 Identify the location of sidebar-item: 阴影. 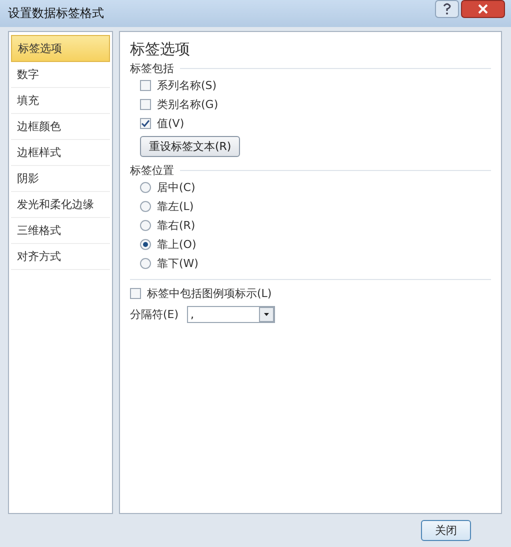
(60, 179).